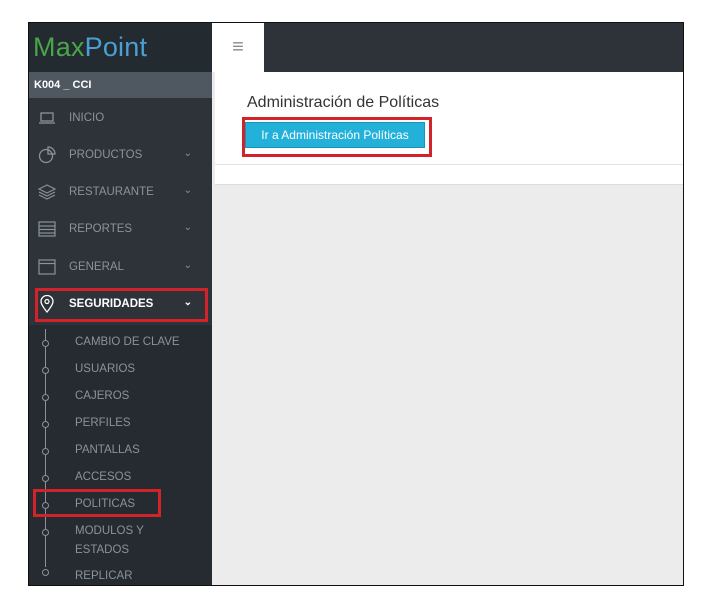 This screenshot has height=606, width=719. Describe the element at coordinates (127, 342) in the screenshot. I see `submenu-label: CAMBIO DE CLAVE` at that location.